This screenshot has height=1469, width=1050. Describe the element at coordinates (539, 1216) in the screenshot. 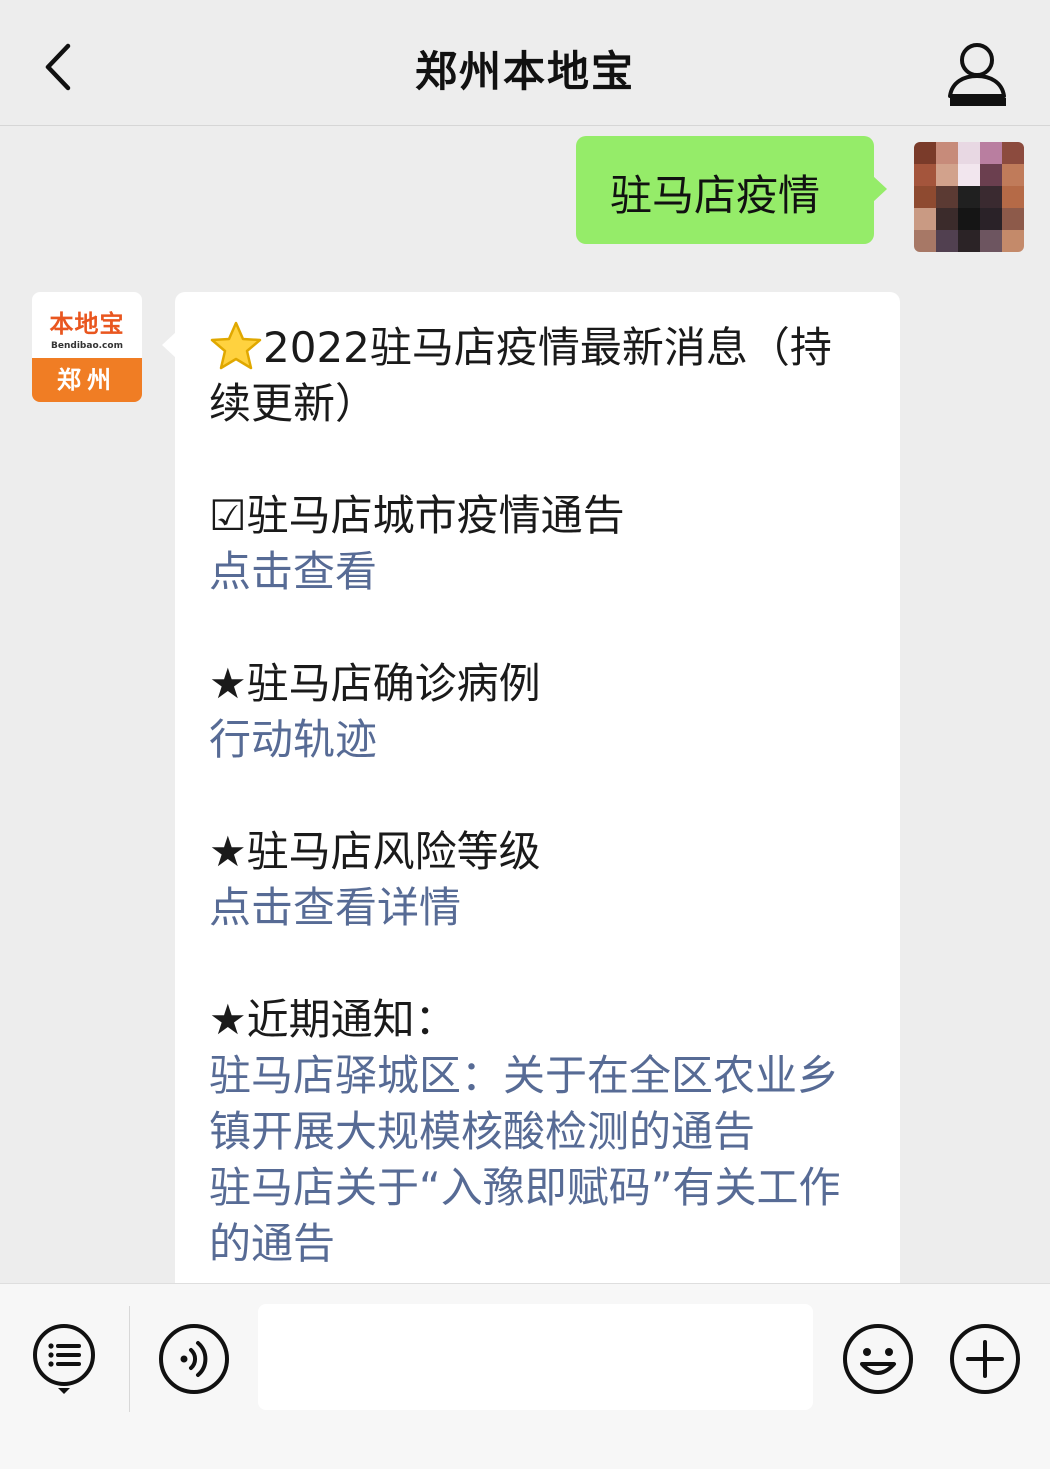

I see `link-recent-notice: 驻马店关于“入豫即赋码”有关工作的通告` at that location.